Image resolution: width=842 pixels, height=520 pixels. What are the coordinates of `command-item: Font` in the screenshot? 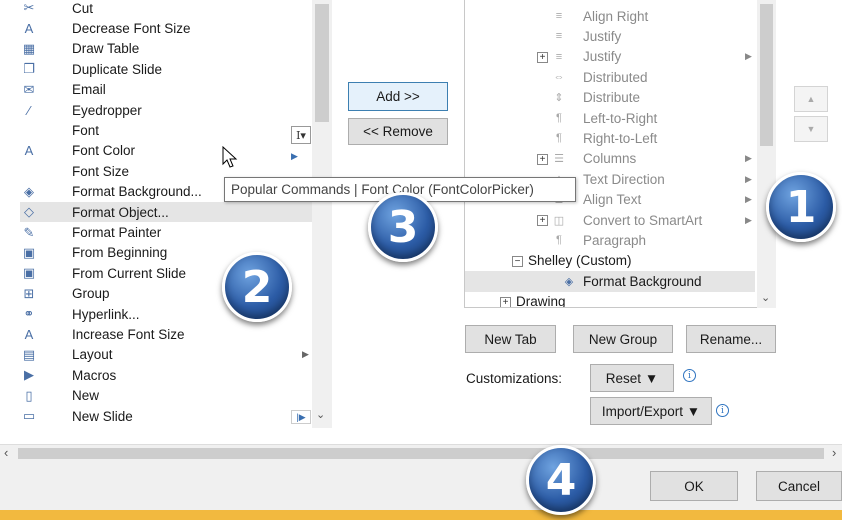 It's located at (166, 130).